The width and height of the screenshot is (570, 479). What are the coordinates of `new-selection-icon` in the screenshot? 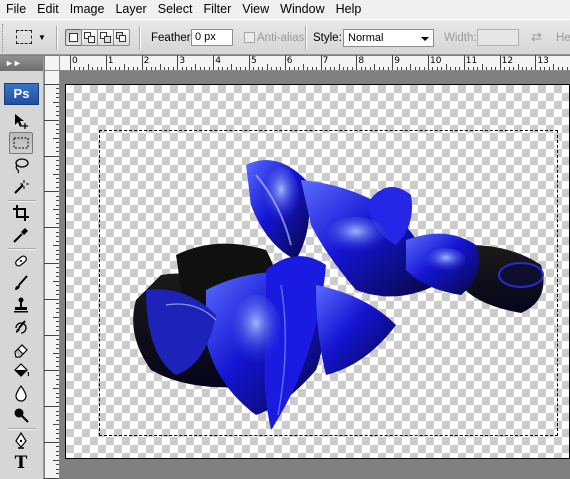 It's located at (73, 37).